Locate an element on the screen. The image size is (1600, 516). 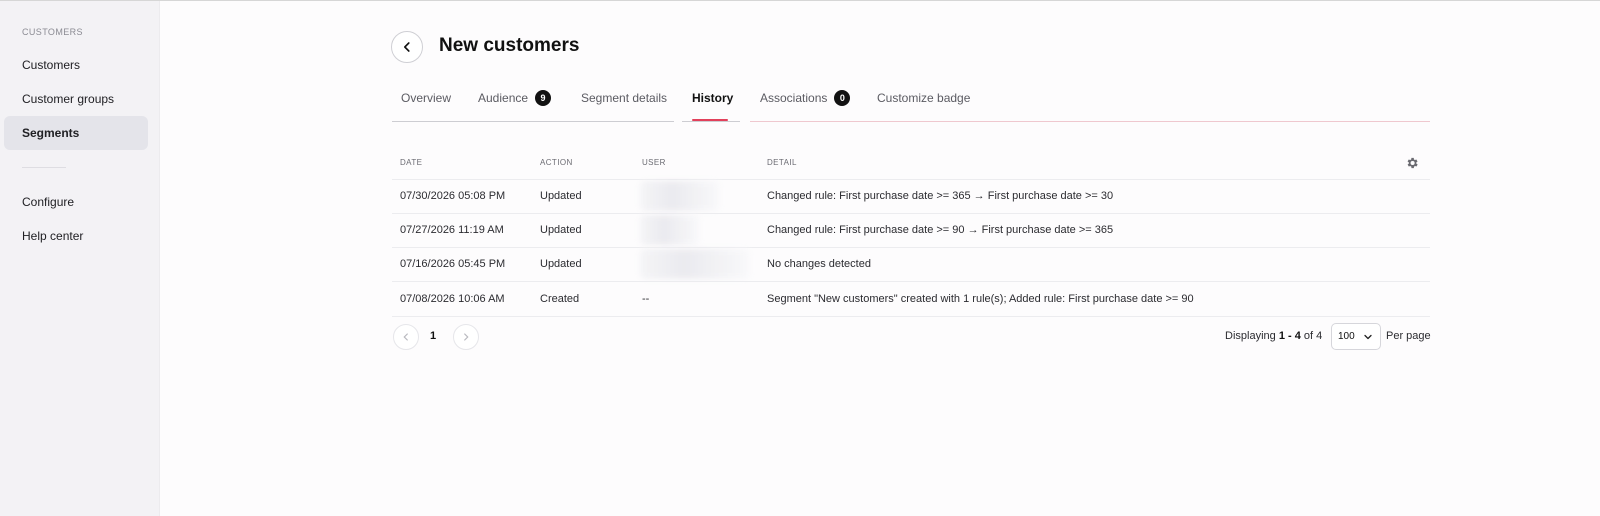
column-header-date: DATE is located at coordinates (411, 162).